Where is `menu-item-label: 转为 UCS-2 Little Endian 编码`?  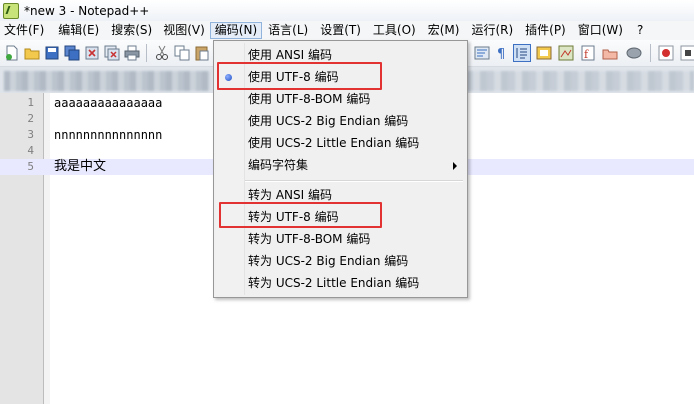
menu-item-label: 转为 UCS-2 Little Endian 编码 is located at coordinates (334, 283).